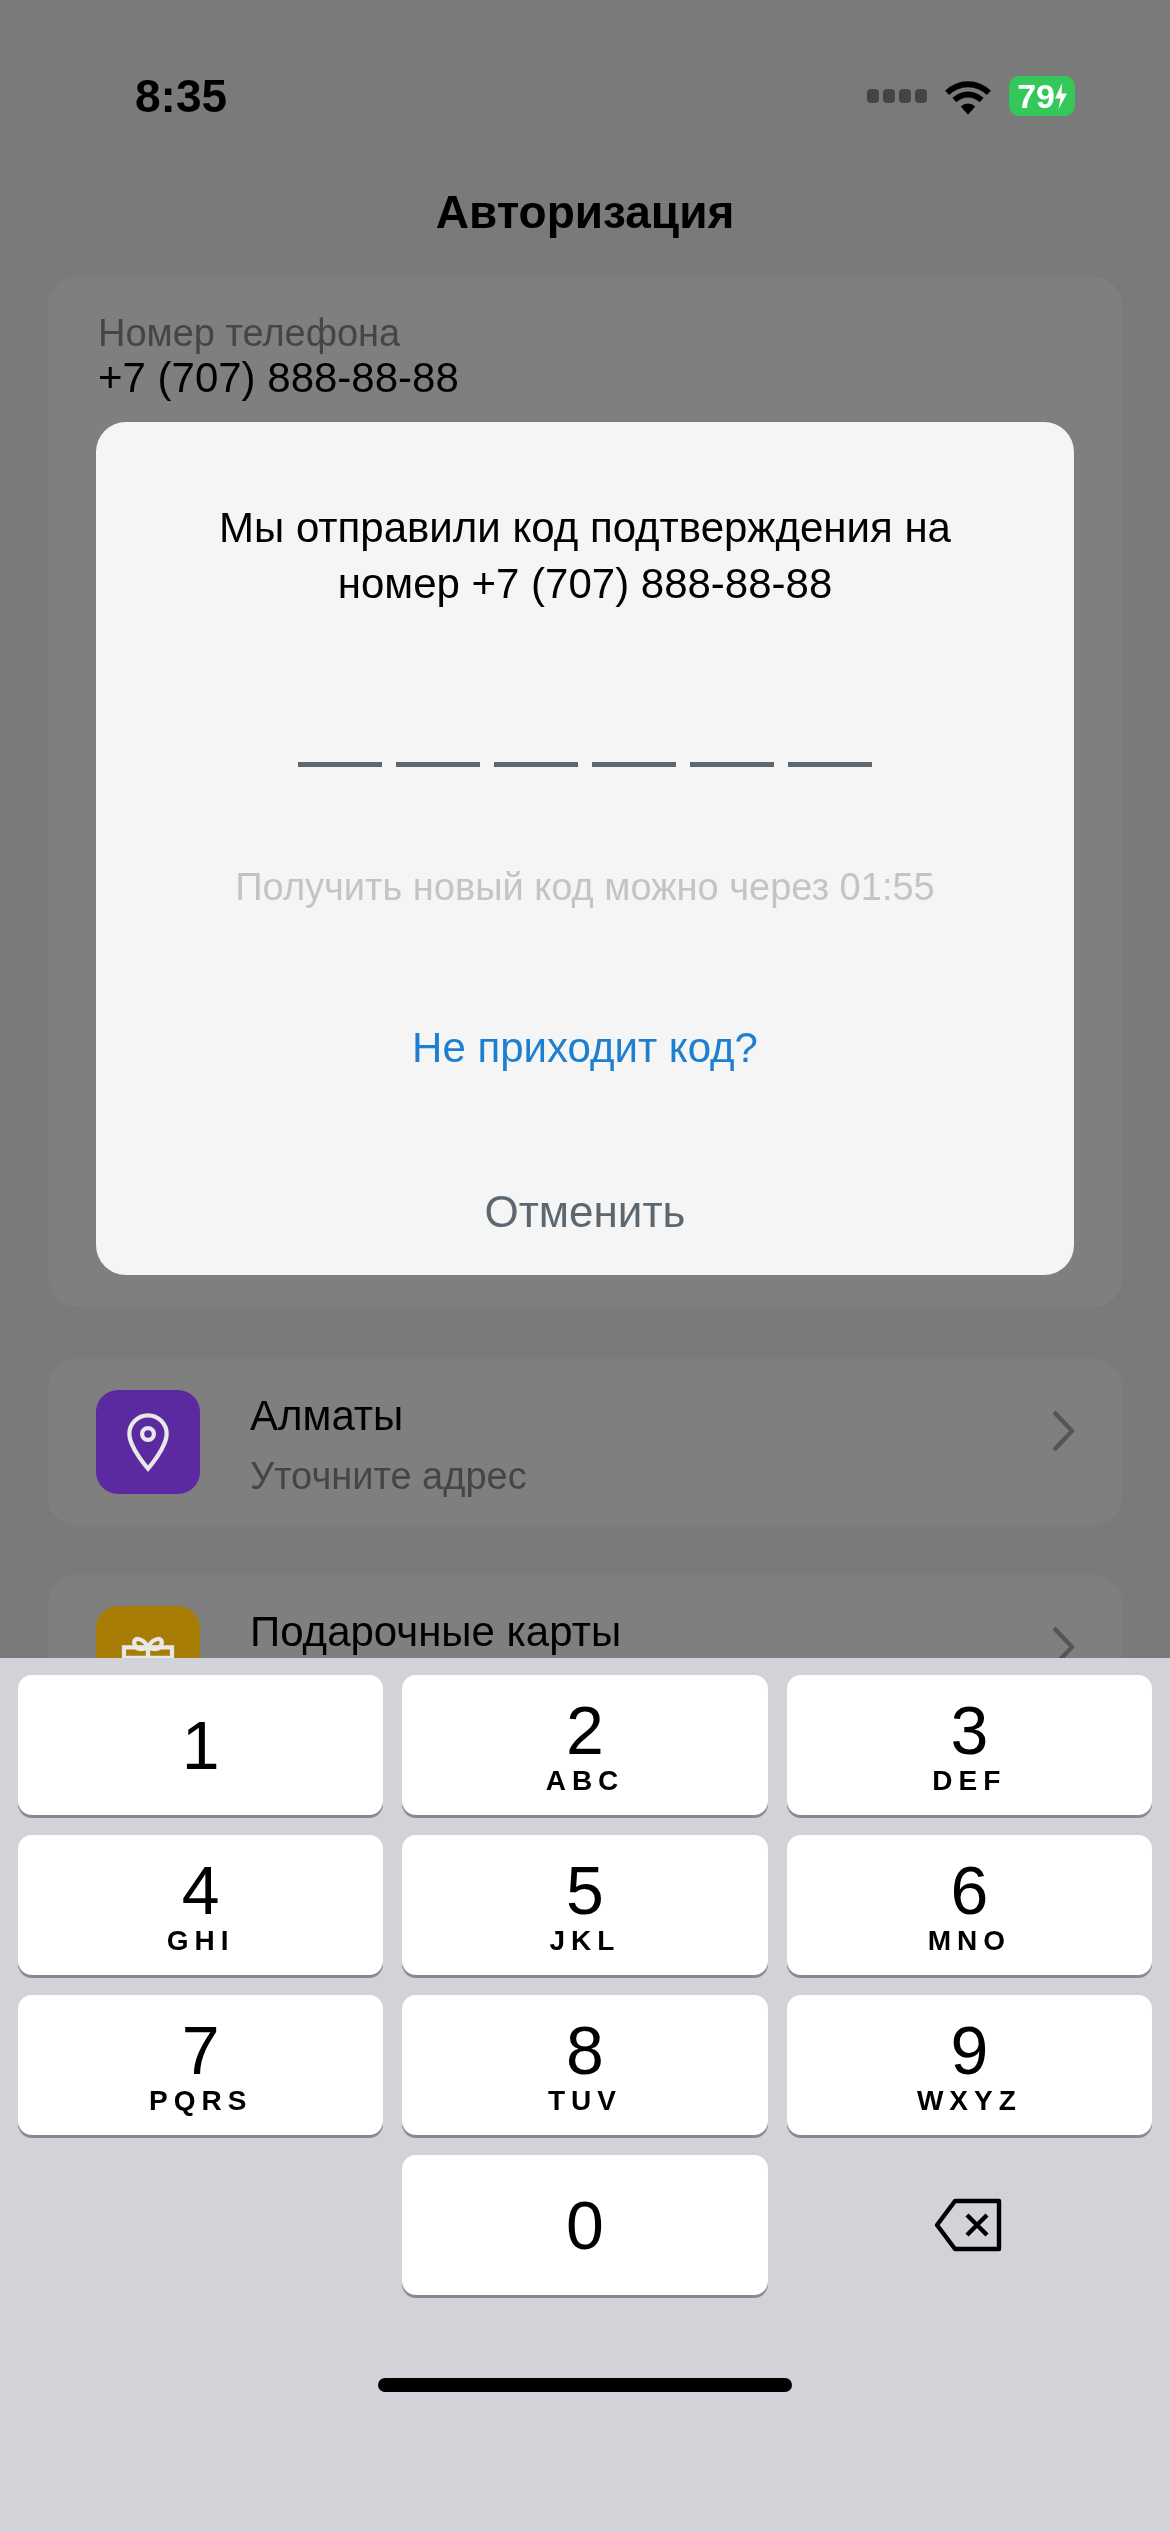 This screenshot has width=1170, height=2532. Describe the element at coordinates (1042, 96) in the screenshot. I see `battery-icon: 79` at that location.